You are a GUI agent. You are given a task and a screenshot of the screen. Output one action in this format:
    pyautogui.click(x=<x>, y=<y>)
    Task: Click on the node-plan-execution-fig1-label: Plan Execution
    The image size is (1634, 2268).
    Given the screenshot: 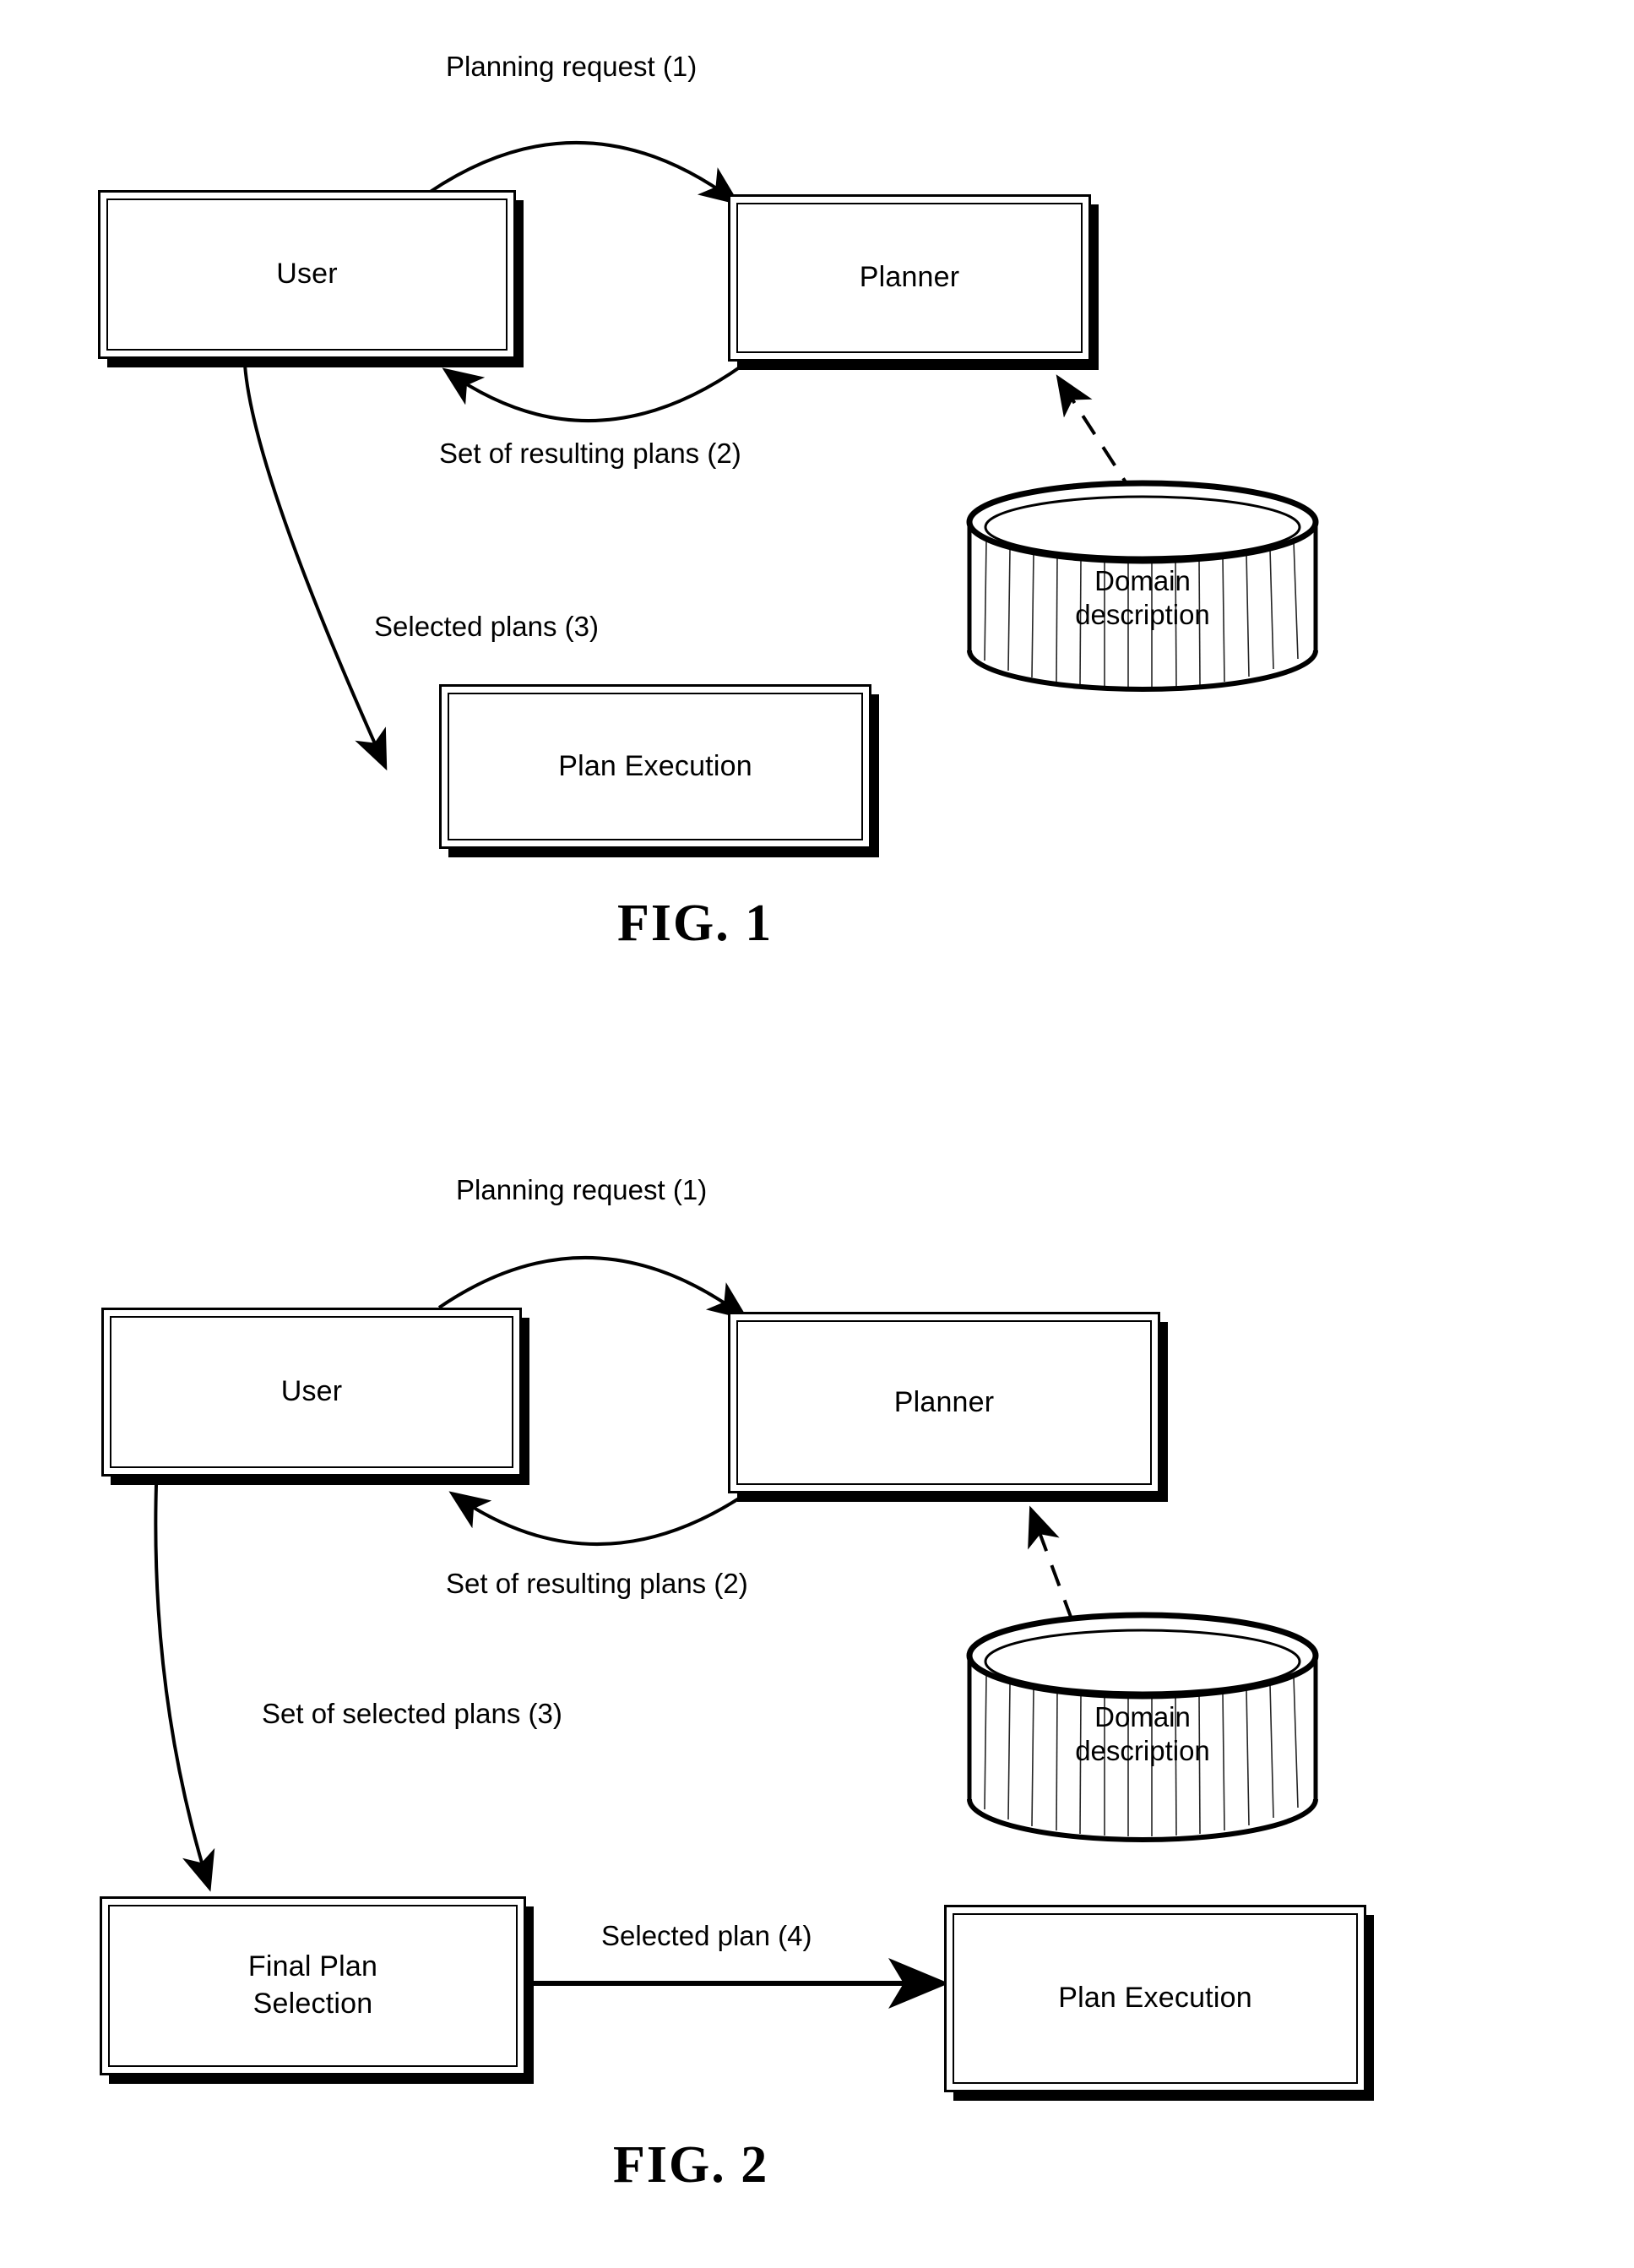 What is the action you would take?
    pyautogui.click(x=655, y=765)
    